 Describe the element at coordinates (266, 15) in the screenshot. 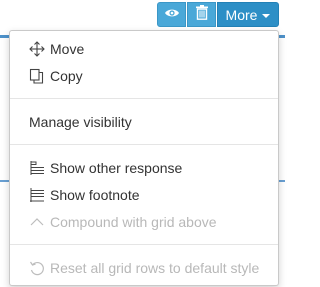

I see `caret-down-icon` at that location.